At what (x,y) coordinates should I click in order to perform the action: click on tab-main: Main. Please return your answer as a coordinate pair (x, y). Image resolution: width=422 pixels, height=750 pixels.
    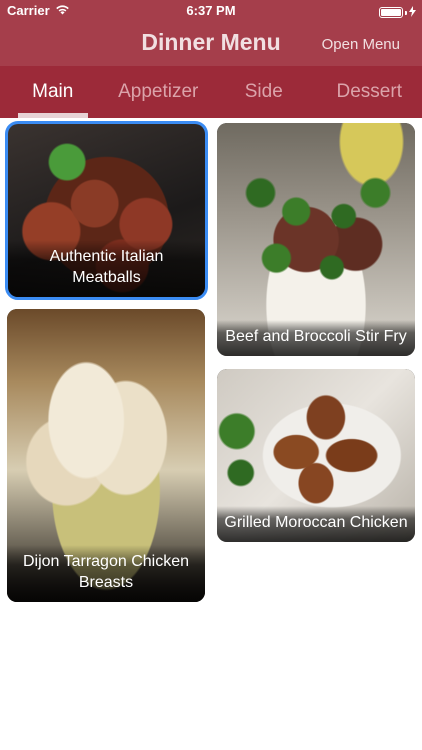
    Looking at the image, I should click on (53, 92).